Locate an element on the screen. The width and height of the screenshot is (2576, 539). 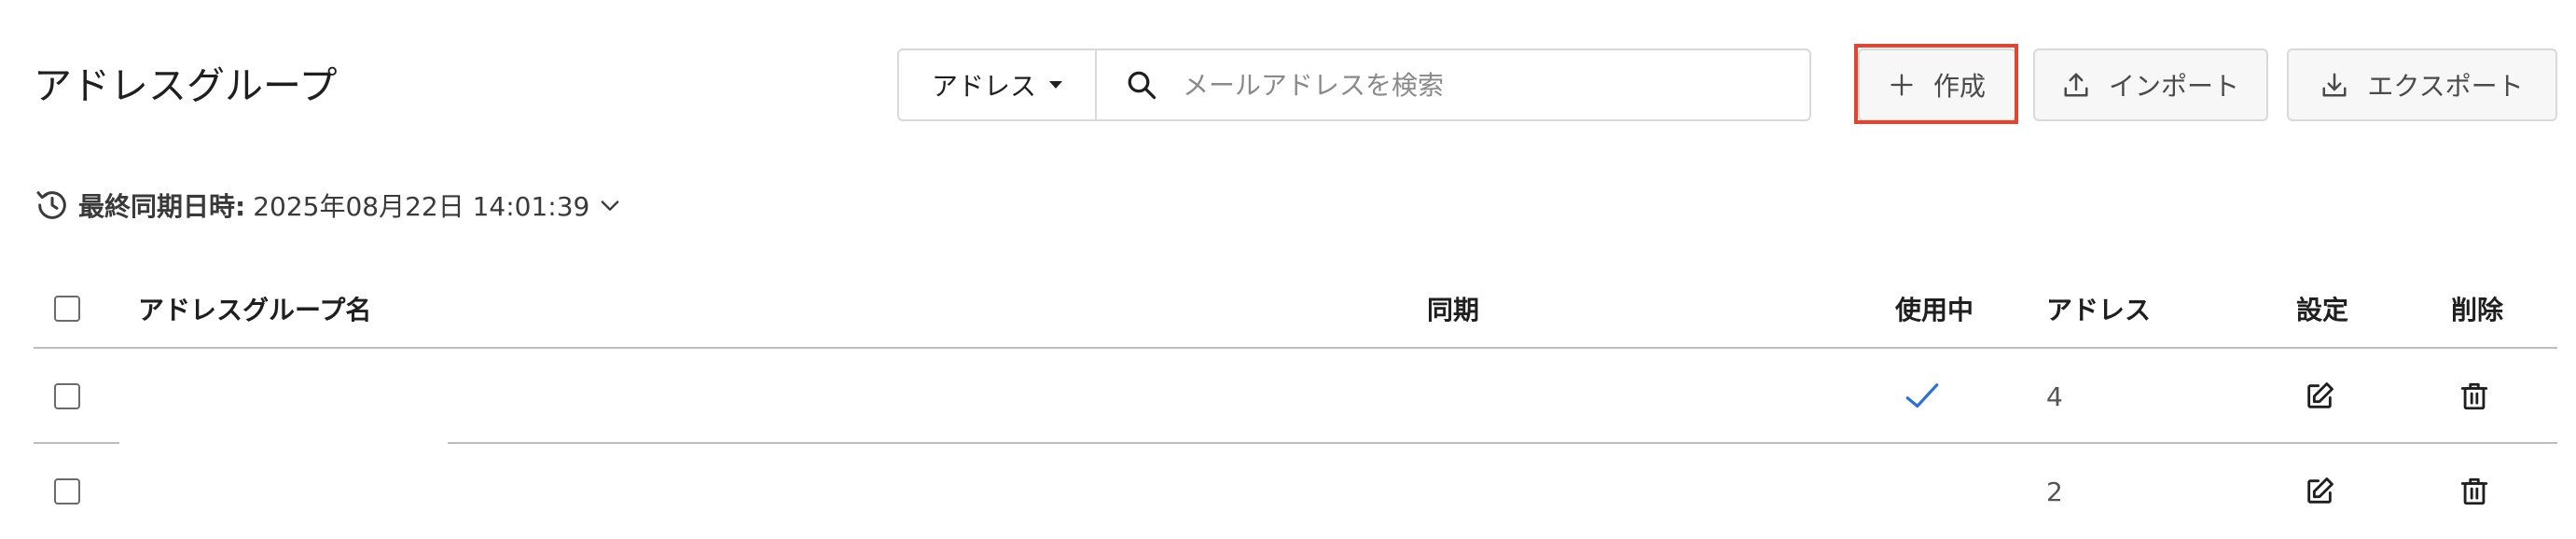
search-scope-dropdown: アドレス is located at coordinates (998, 84).